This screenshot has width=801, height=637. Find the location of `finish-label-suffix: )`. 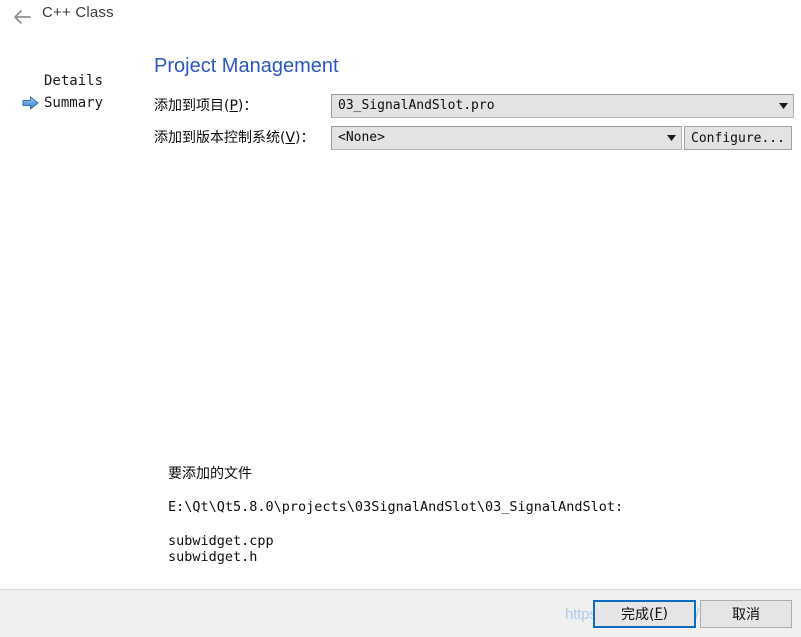

finish-label-suffix: ) is located at coordinates (665, 614).